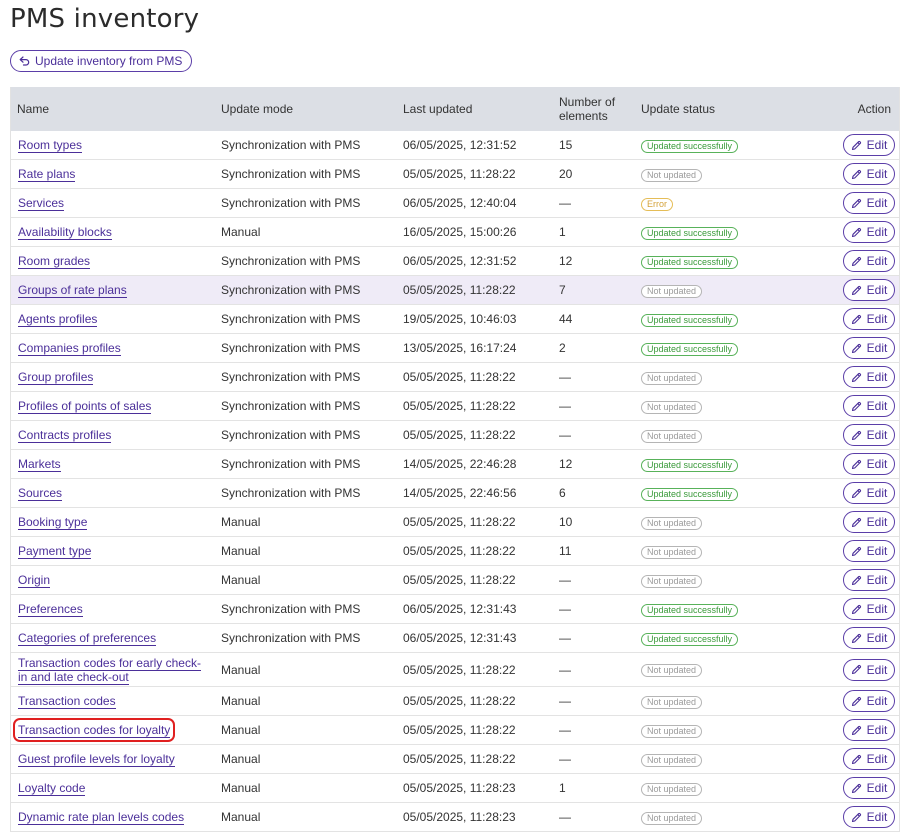 Image resolution: width=910 pixels, height=832 pixels. Describe the element at coordinates (471, 730) in the screenshot. I see `cell-last-updated: 05/05/2025, 11:28:22` at that location.